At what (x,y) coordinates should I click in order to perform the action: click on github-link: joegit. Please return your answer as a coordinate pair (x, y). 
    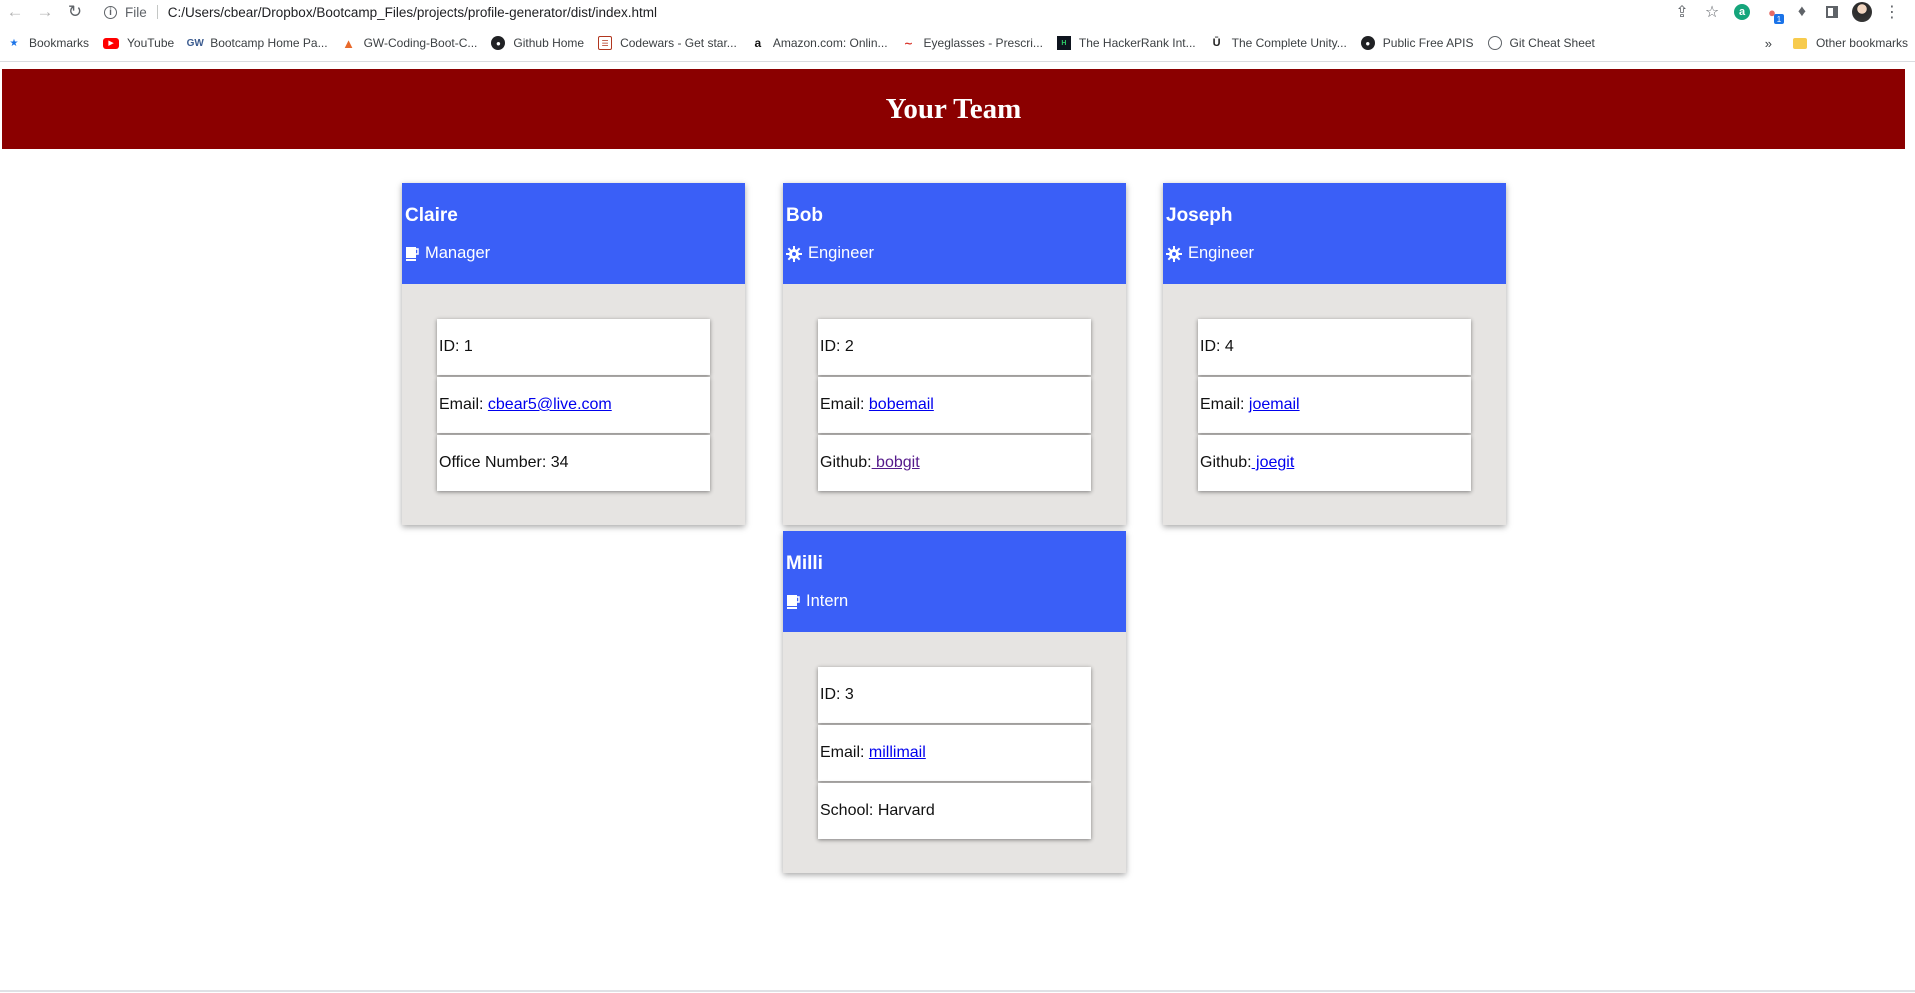
    Looking at the image, I should click on (1273, 463).